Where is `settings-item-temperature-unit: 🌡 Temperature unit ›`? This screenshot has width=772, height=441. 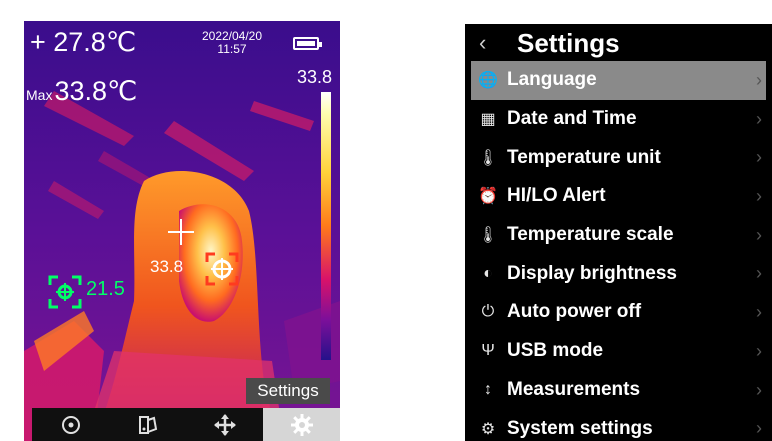 settings-item-temperature-unit: 🌡 Temperature unit › is located at coordinates (618, 157).